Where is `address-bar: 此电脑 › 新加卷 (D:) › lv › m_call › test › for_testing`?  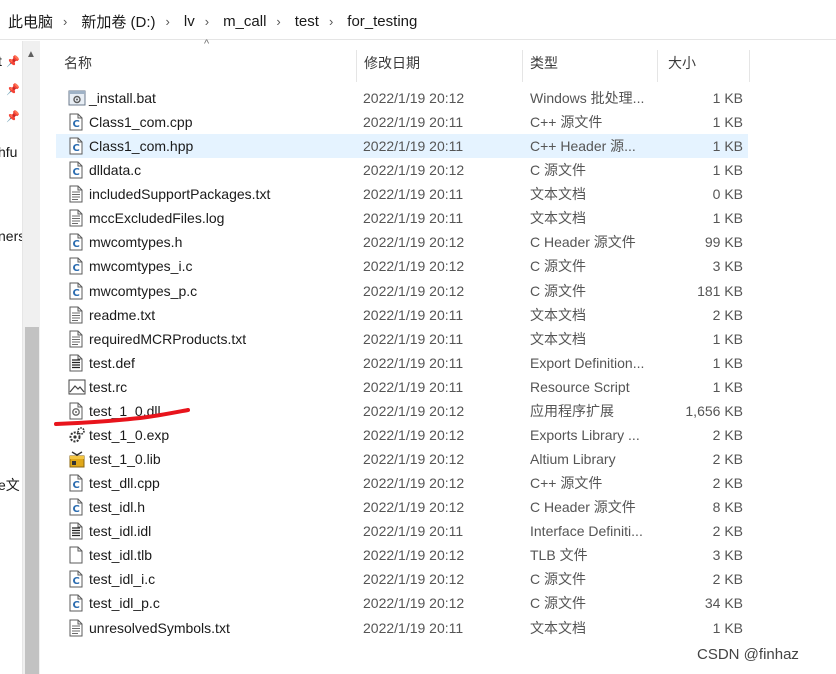
address-bar: 此电脑 › 新加卷 (D:) › lv › m_call › test › for_testing is located at coordinates (418, 20).